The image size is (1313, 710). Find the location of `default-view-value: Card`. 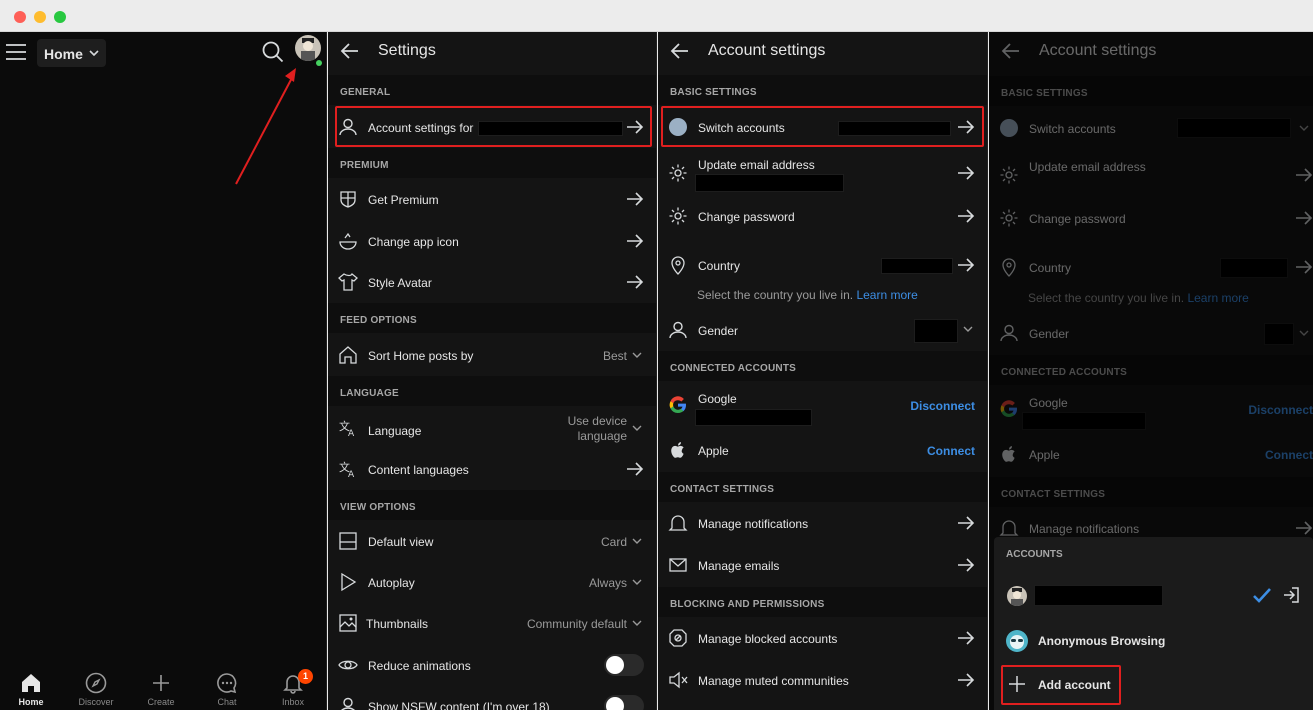

default-view-value: Card is located at coordinates (613, 542).